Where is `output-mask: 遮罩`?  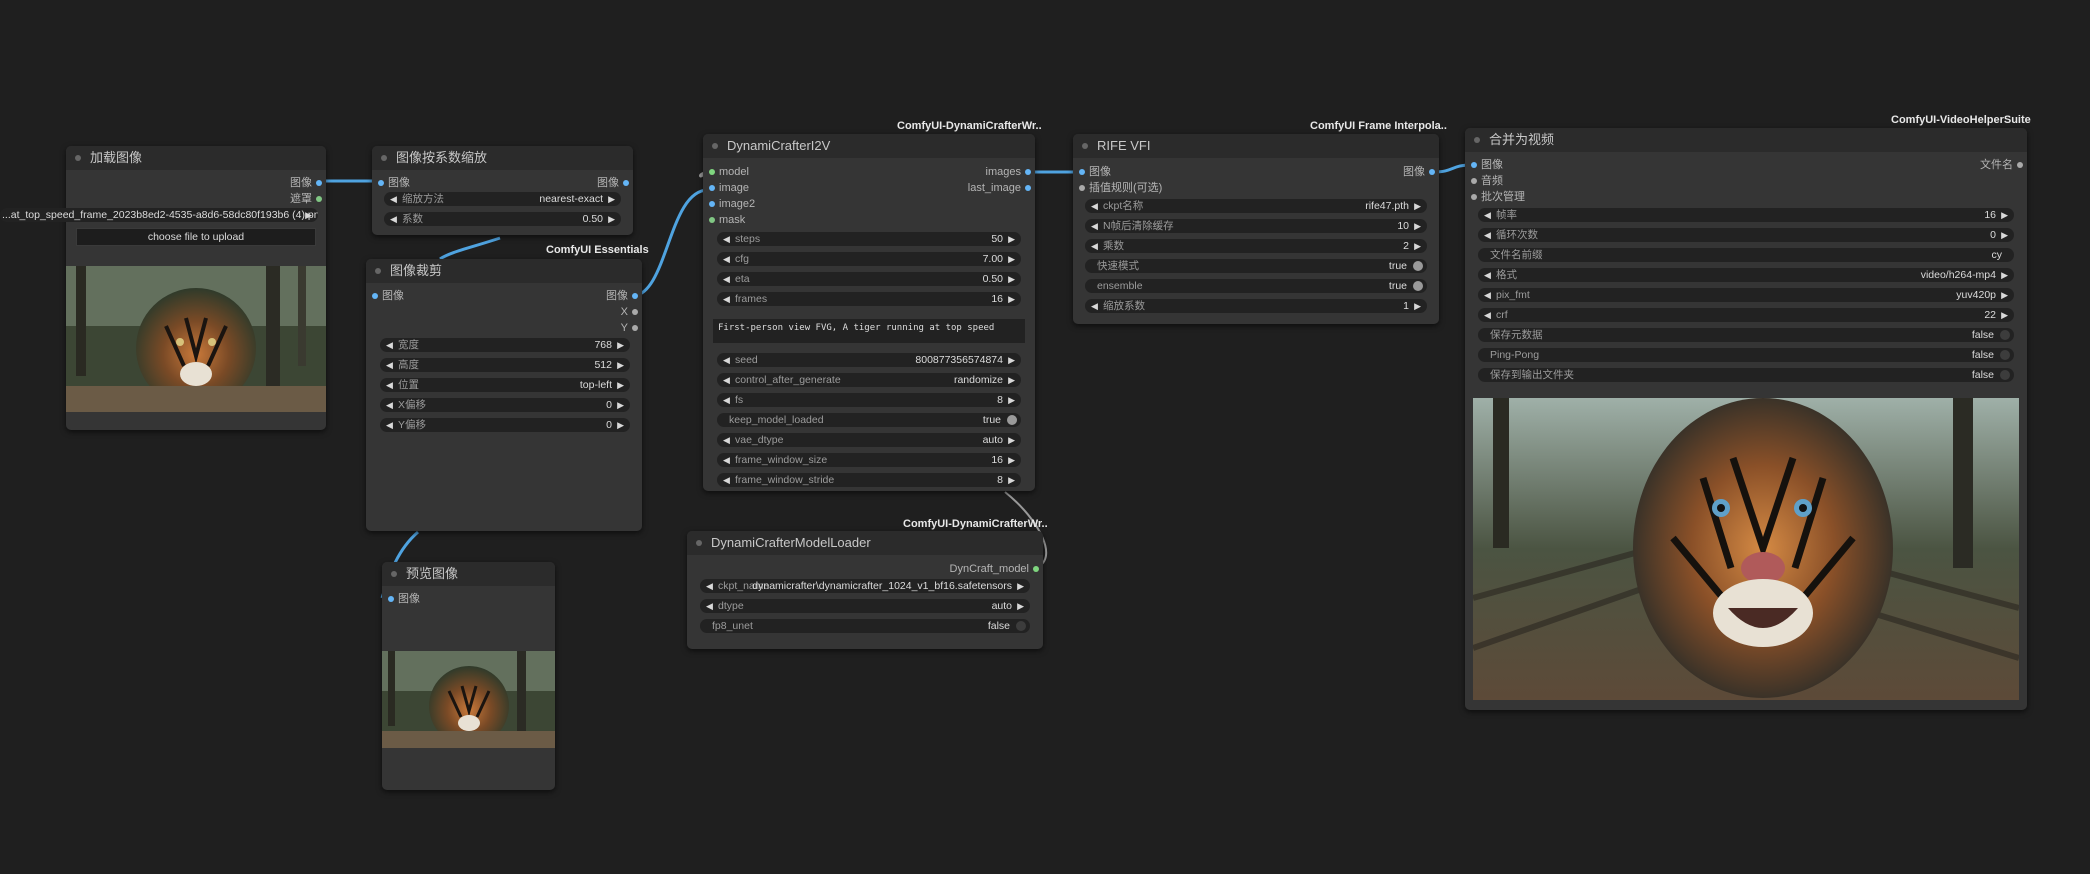 output-mask: 遮罩 is located at coordinates (306, 199).